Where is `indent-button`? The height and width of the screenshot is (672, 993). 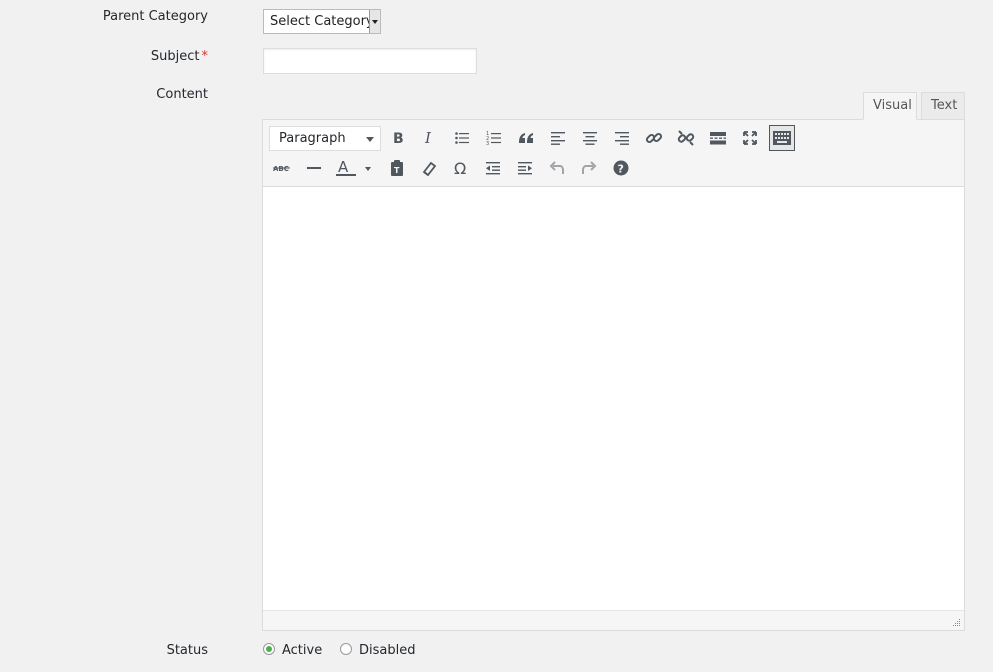 indent-button is located at coordinates (525, 168).